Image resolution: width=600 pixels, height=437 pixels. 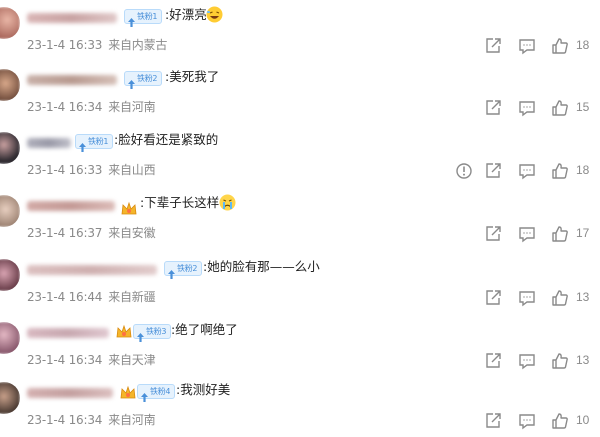 What do you see at coordinates (132, 297) in the screenshot?
I see `location: 来自新疆` at bounding box center [132, 297].